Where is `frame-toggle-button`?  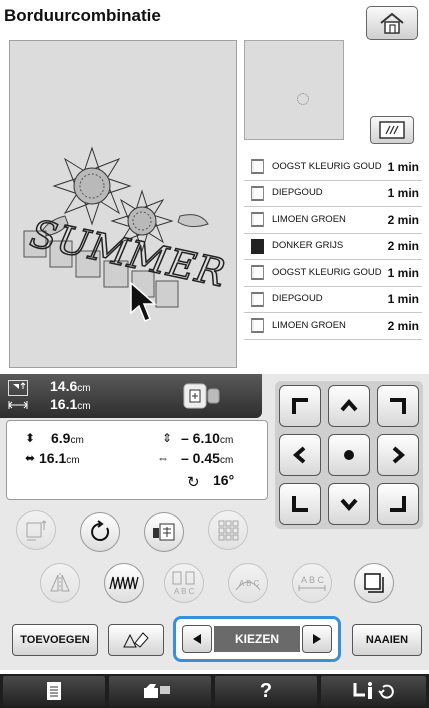
frame-toggle-button is located at coordinates (202, 396).